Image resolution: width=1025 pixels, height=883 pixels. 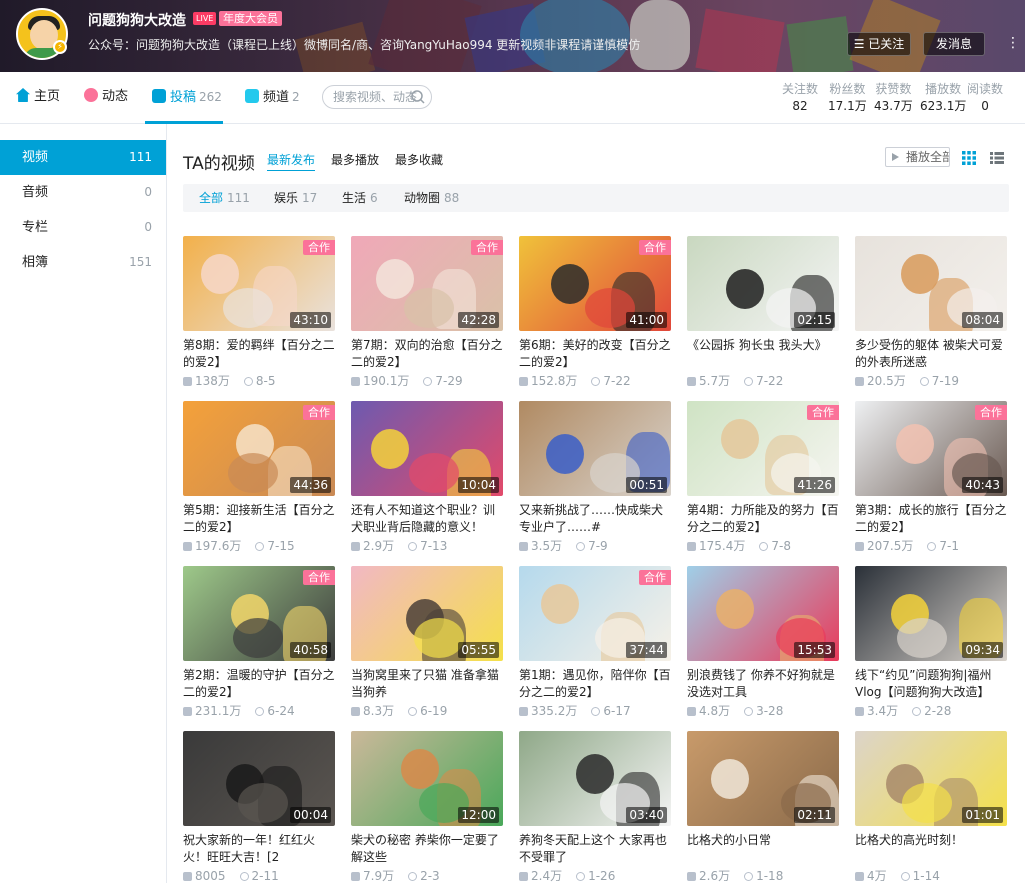 What do you see at coordinates (259, 283) in the screenshot?
I see `video-thumbnail: 合作 43:10` at bounding box center [259, 283].